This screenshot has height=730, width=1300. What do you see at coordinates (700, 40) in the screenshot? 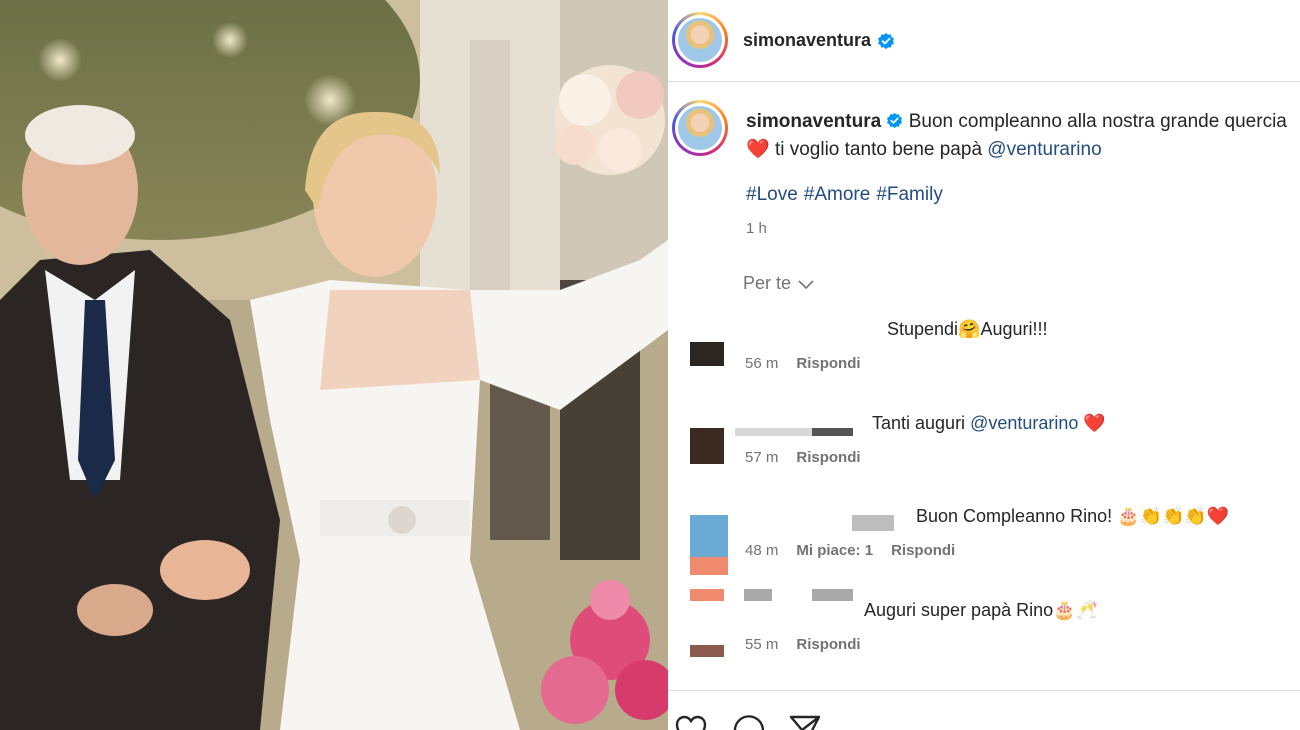
I see `profile-avatar` at bounding box center [700, 40].